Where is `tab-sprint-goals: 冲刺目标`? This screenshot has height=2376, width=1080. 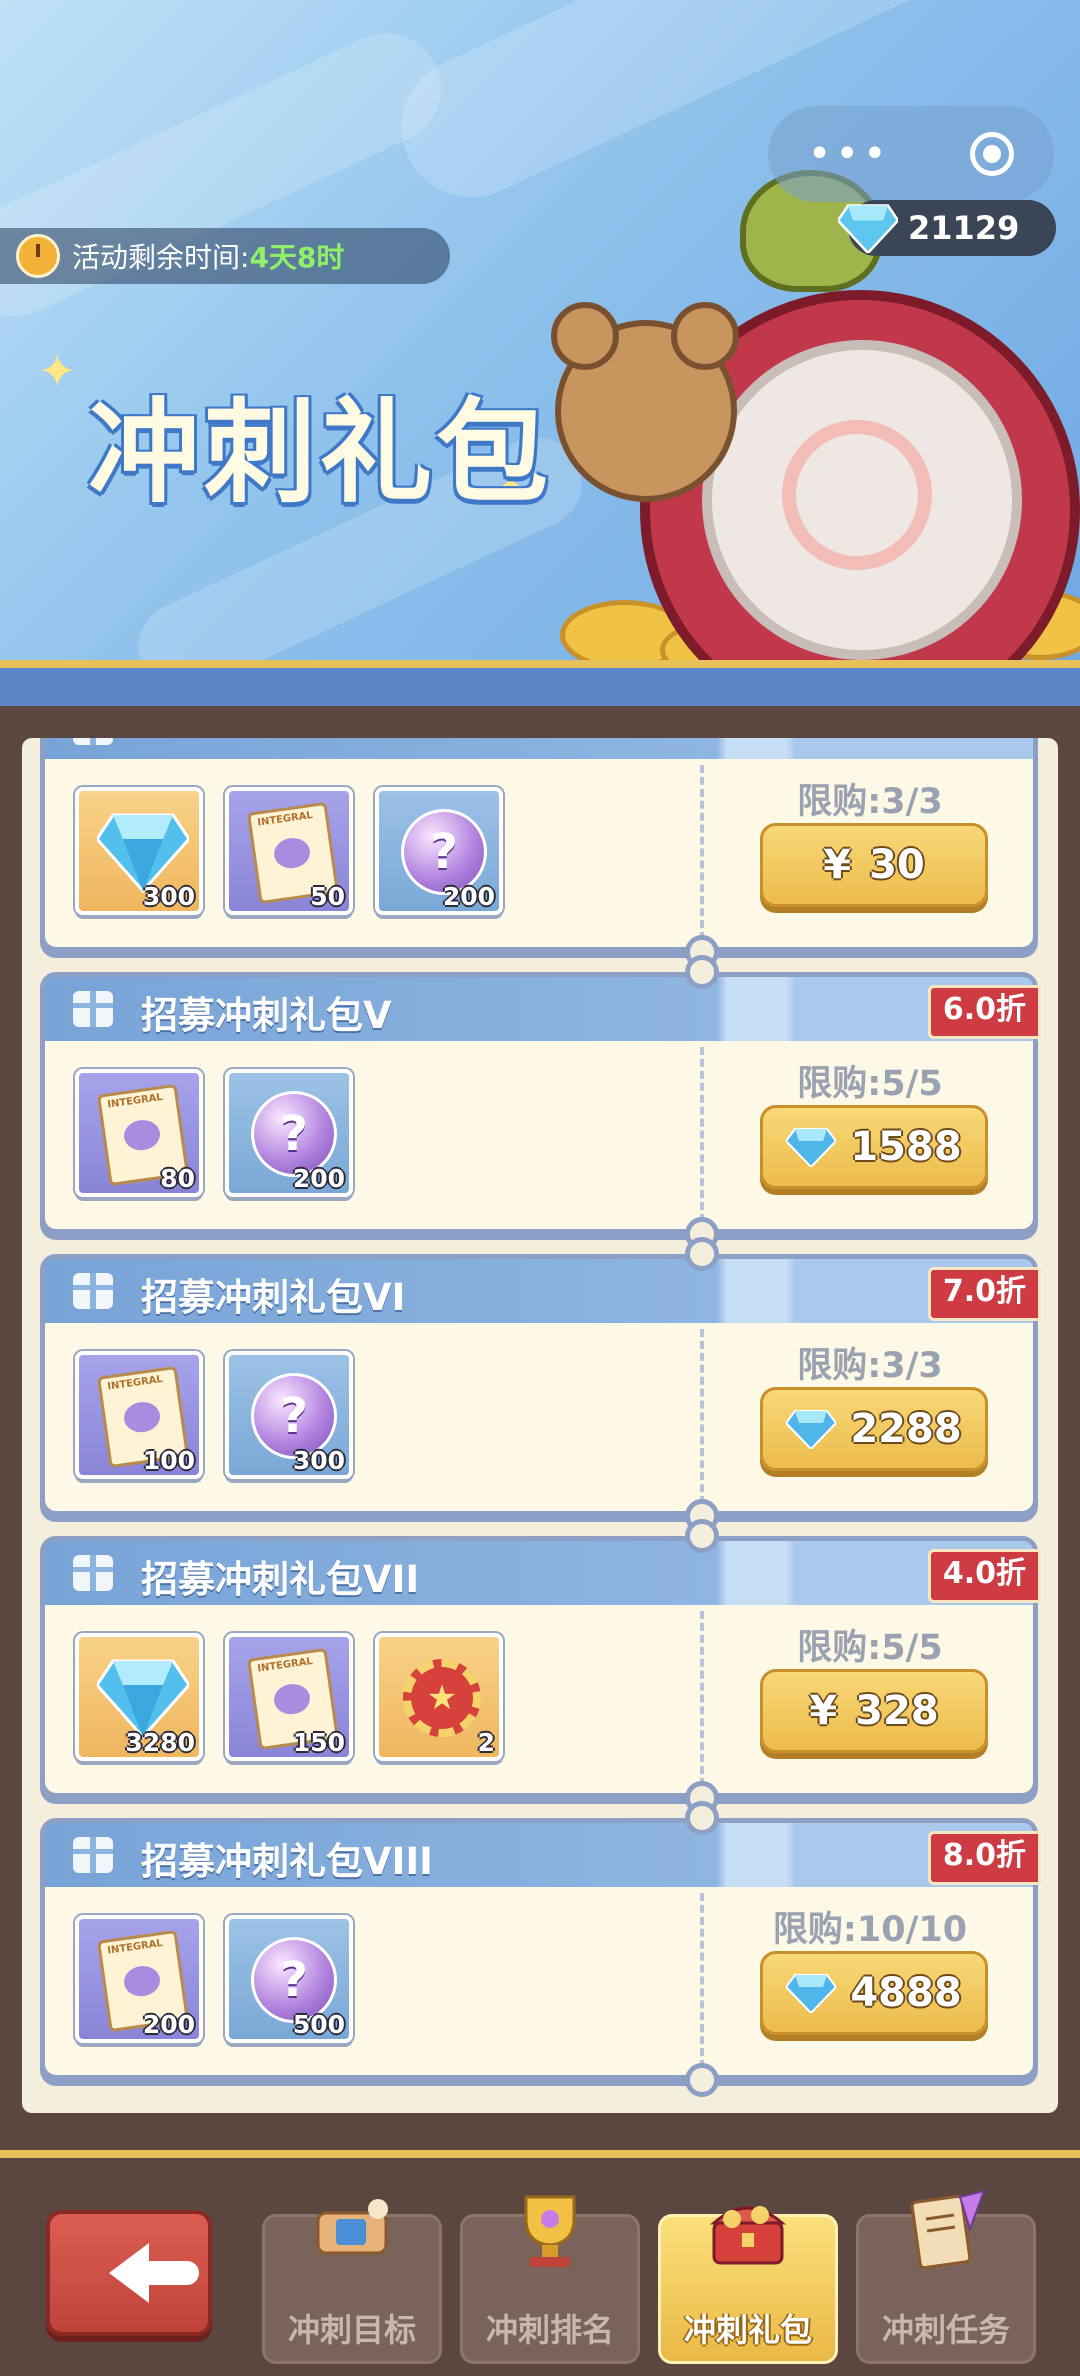 tab-sprint-goals: 冲刺目标 is located at coordinates (352, 2281).